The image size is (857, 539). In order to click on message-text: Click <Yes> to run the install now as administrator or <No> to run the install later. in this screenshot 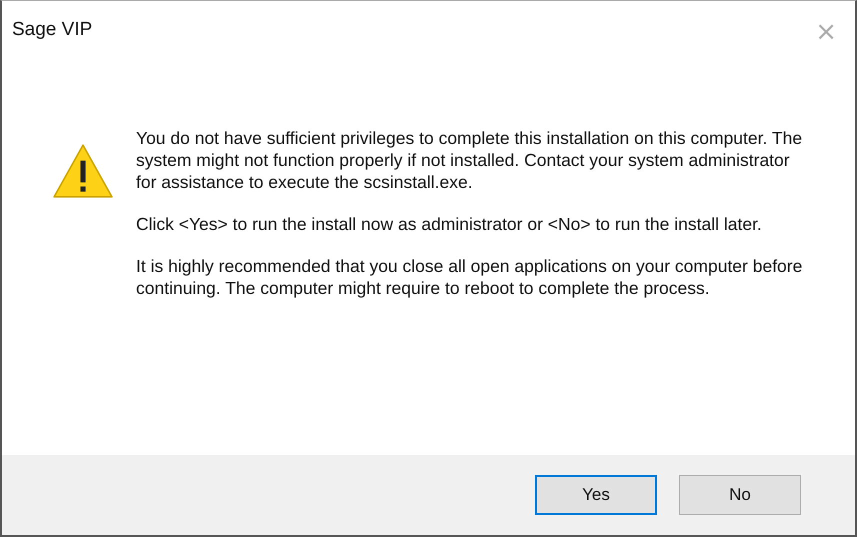, I will do `click(449, 224)`.